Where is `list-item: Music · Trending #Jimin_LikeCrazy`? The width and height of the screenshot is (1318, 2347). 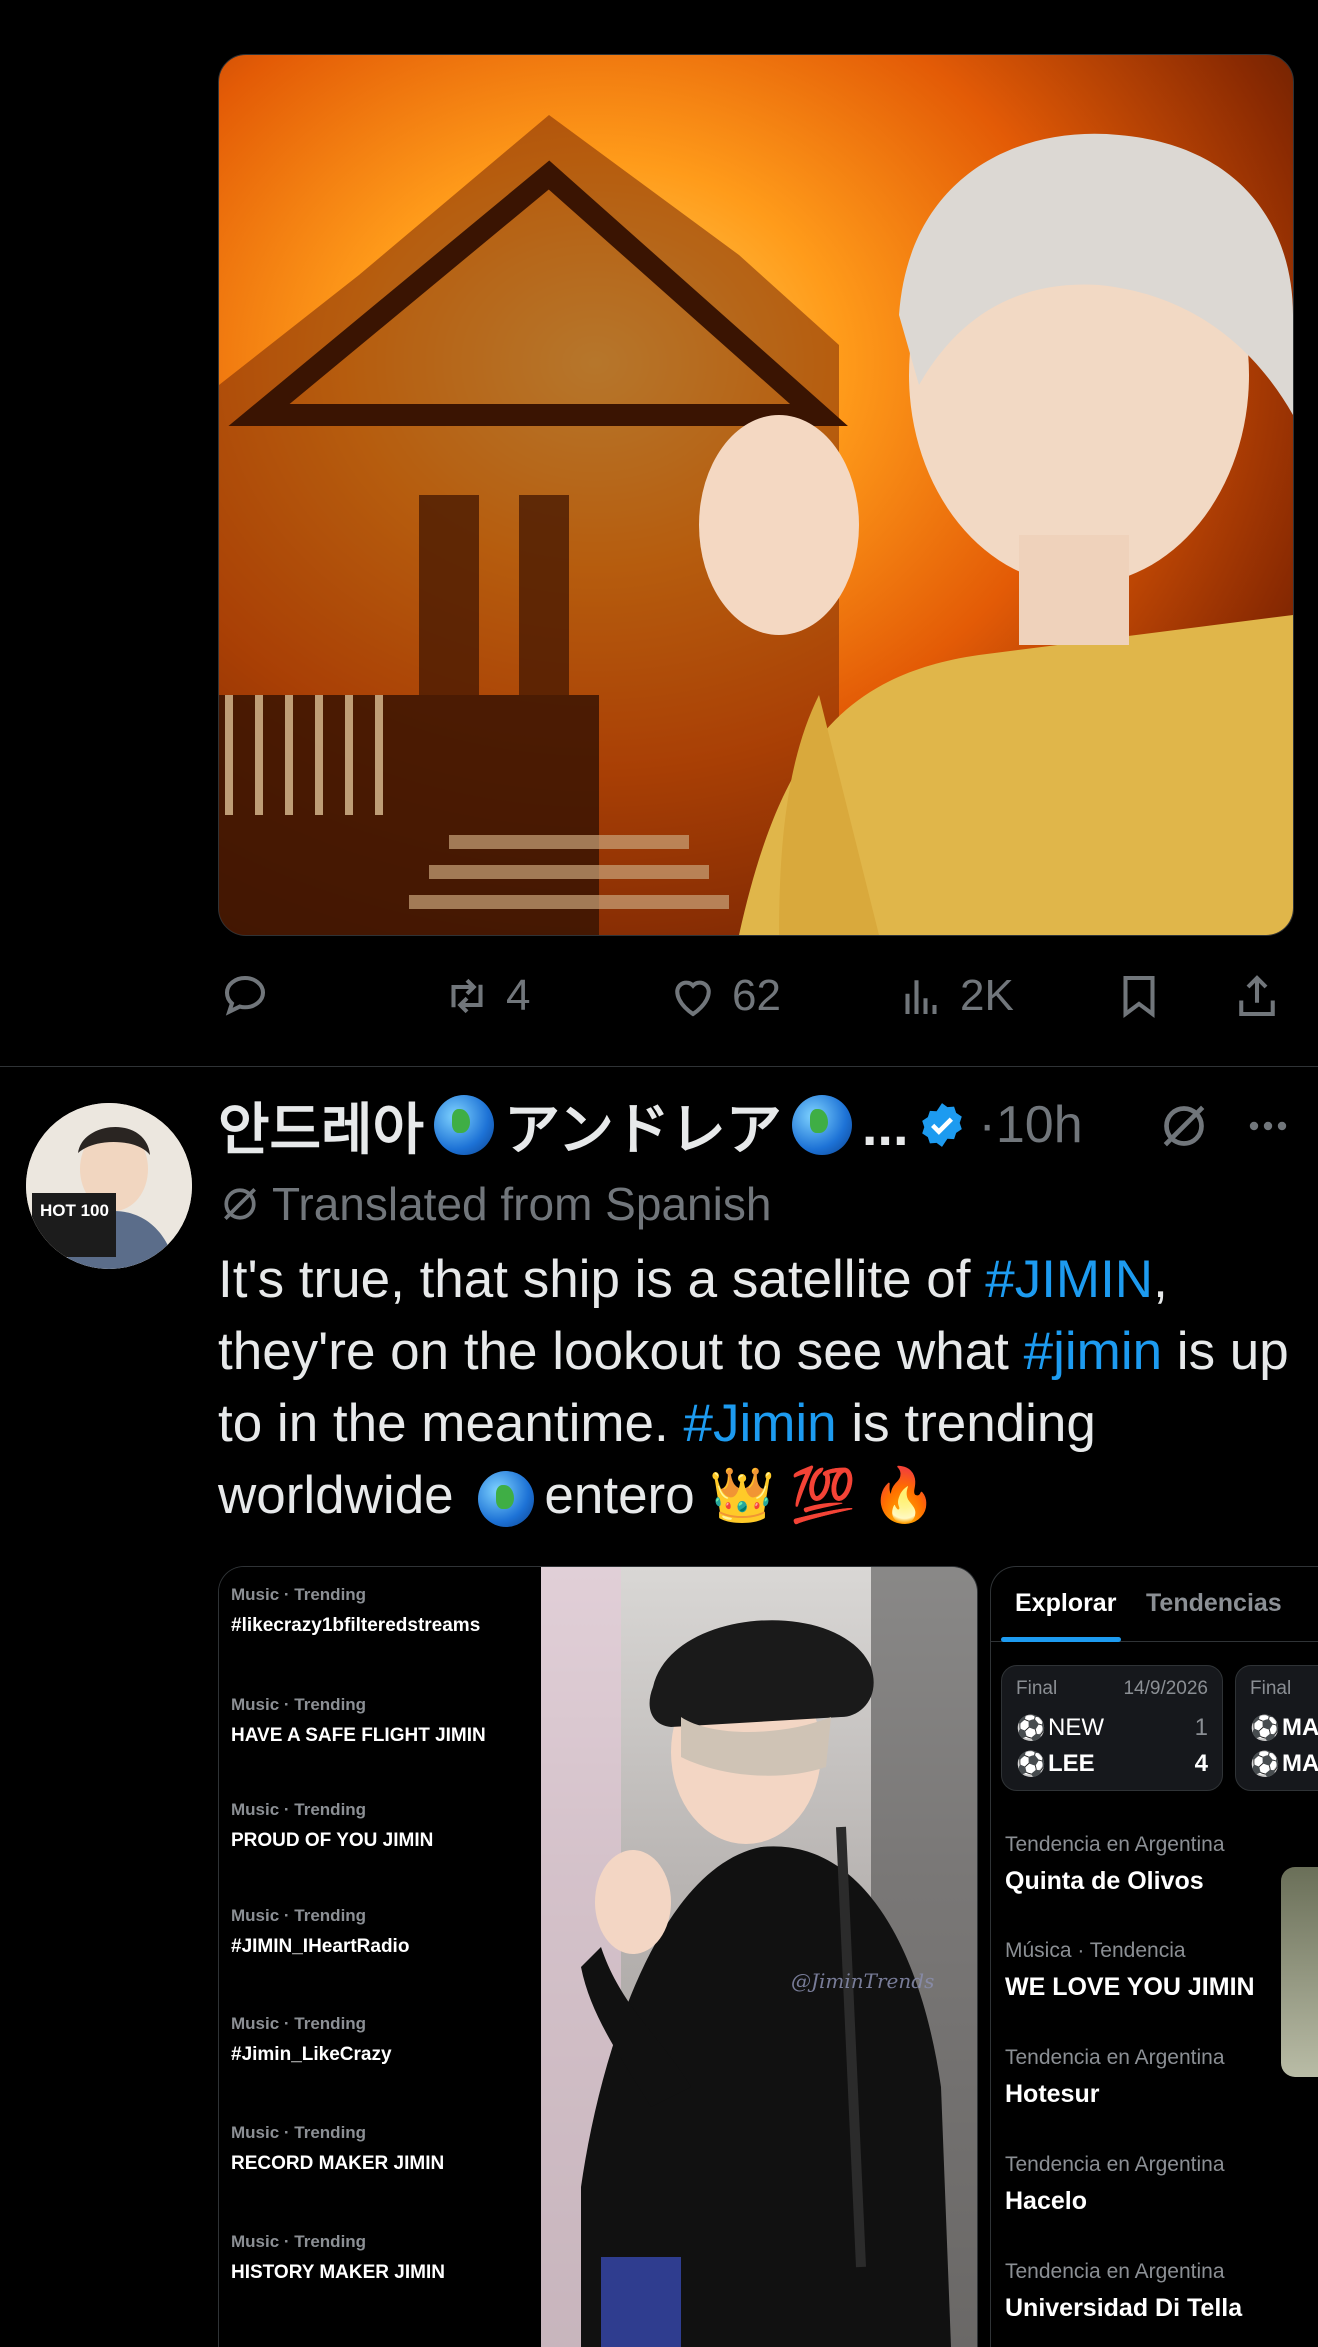 list-item: Music · Trending #Jimin_LikeCrazy is located at coordinates (381, 2040).